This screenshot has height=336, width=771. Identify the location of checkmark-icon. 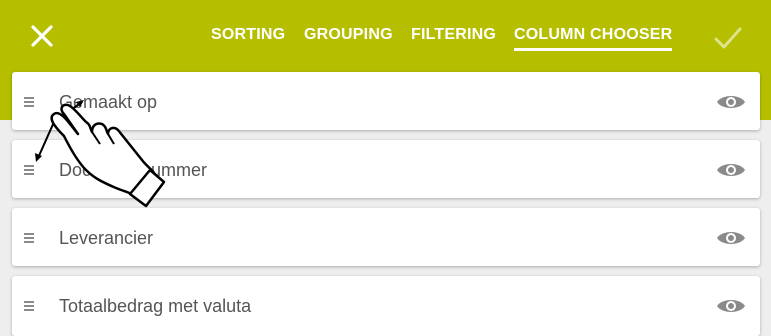
(728, 38).